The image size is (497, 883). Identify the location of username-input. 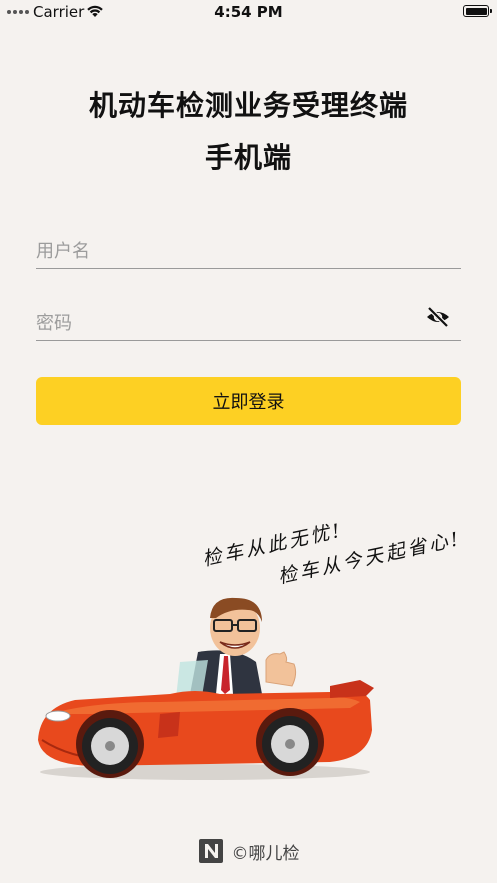
(226, 251).